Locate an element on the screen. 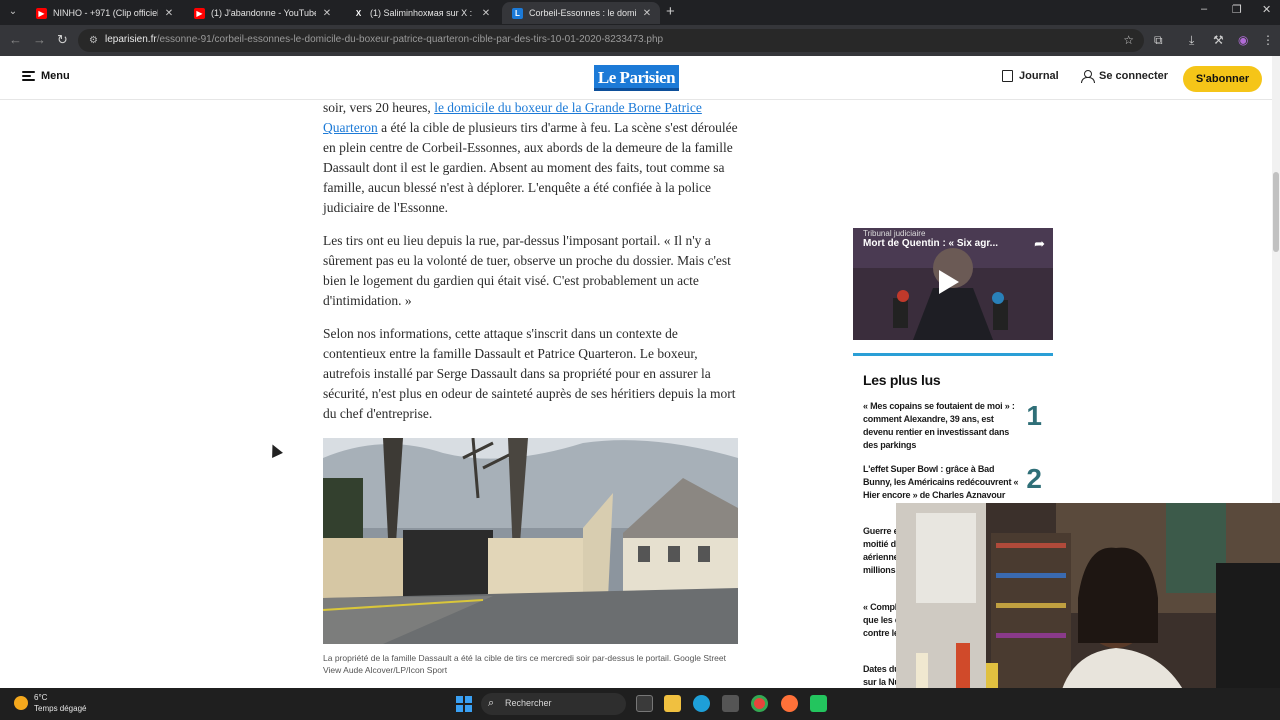  search-icon: ⌕ is located at coordinates (491, 703).